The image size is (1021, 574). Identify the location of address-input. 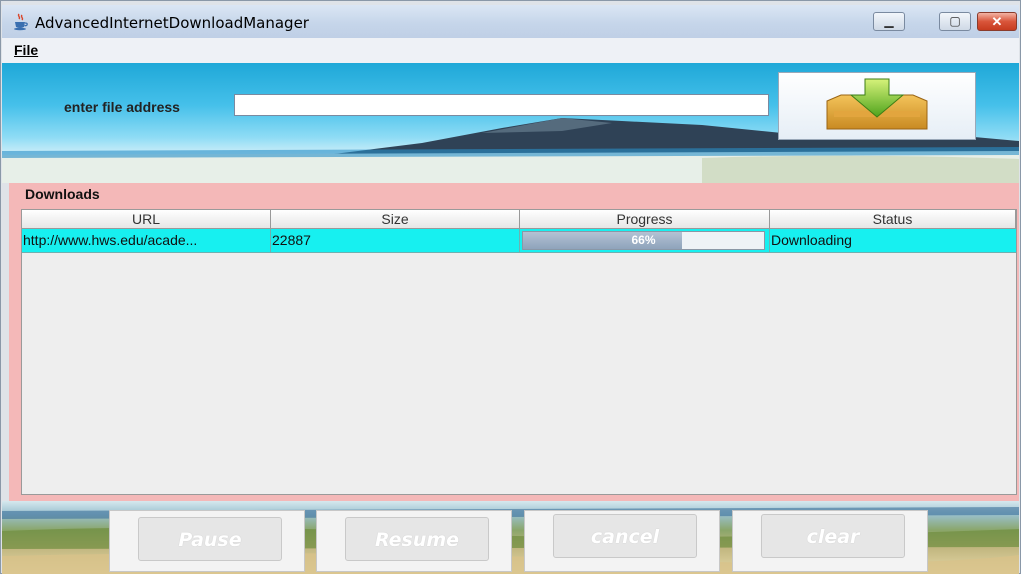
(501, 105).